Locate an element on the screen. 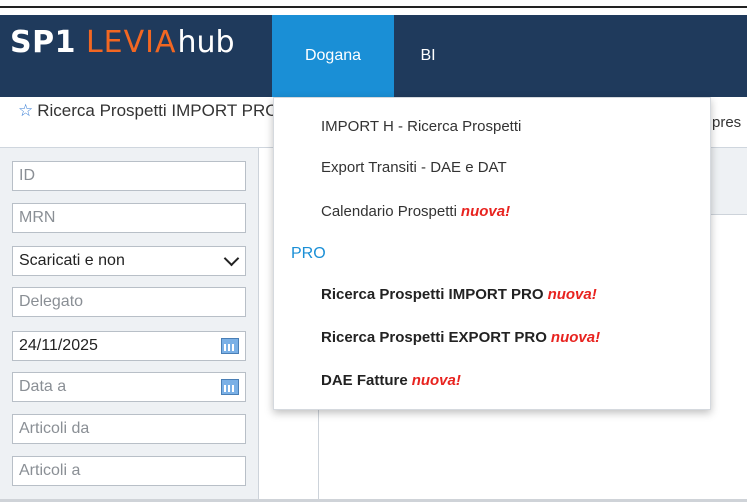 This screenshot has height=502, width=747. header-right-fragment: pres is located at coordinates (727, 122).